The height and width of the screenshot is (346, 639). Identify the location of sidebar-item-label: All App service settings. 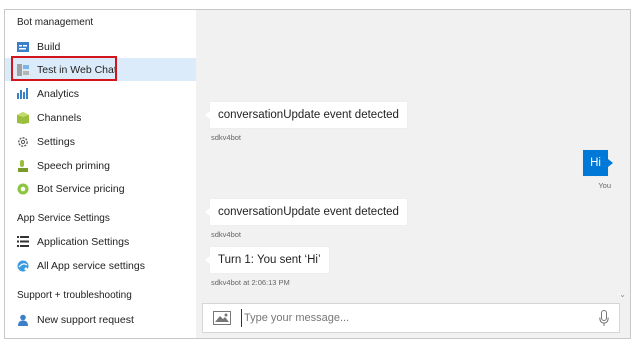
(91, 265).